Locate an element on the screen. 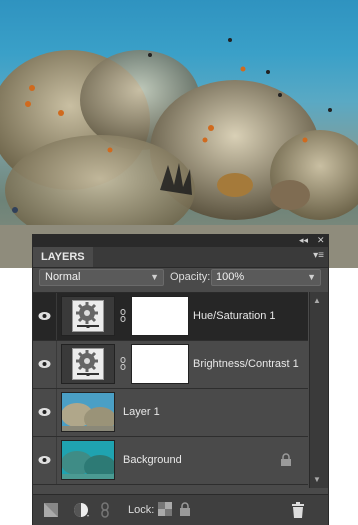  panel-tab-row: LAYERS ▾≡ is located at coordinates (180, 257).